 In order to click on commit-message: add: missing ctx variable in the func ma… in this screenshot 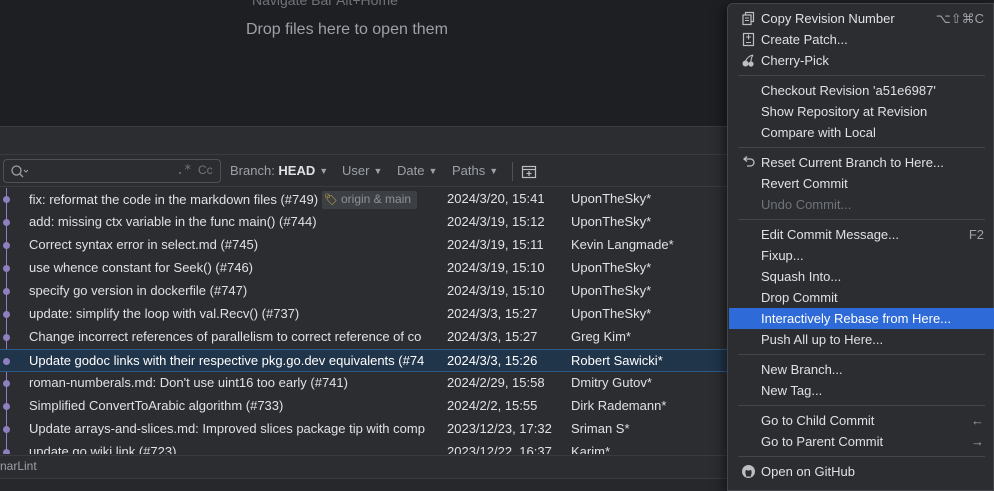, I will do `click(236, 221)`.